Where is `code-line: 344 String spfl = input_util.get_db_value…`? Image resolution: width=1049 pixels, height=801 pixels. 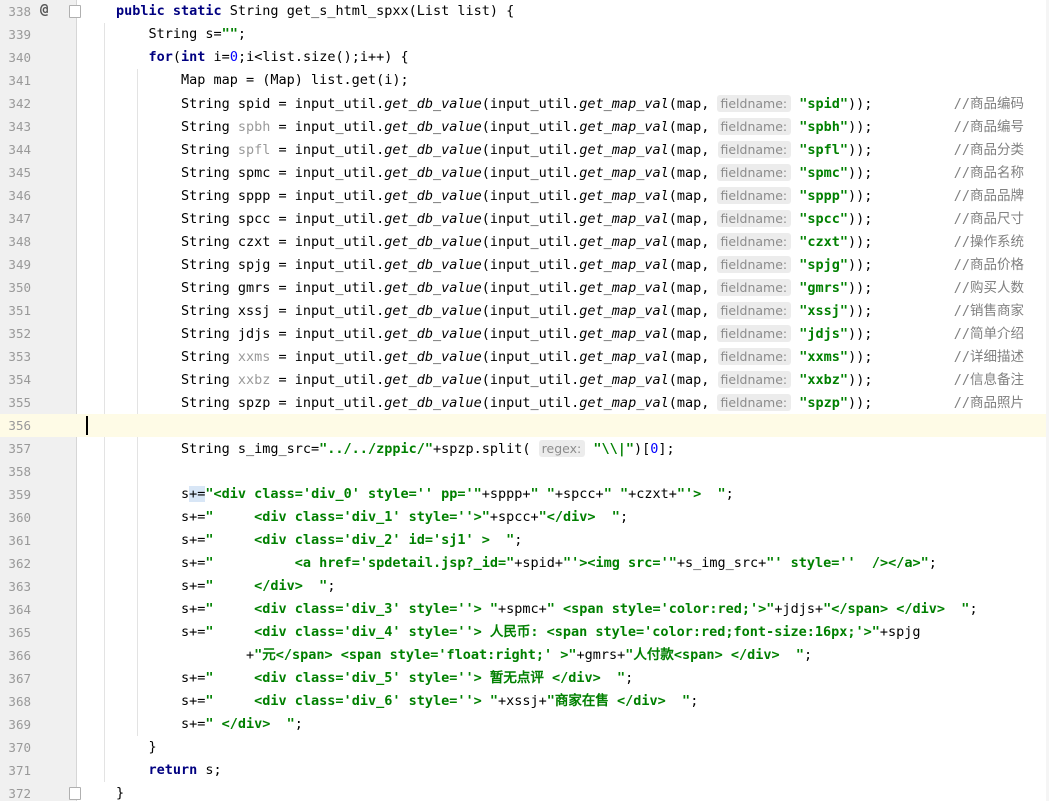 code-line: 344 String spfl = input_util.get_db_value… is located at coordinates (524, 149).